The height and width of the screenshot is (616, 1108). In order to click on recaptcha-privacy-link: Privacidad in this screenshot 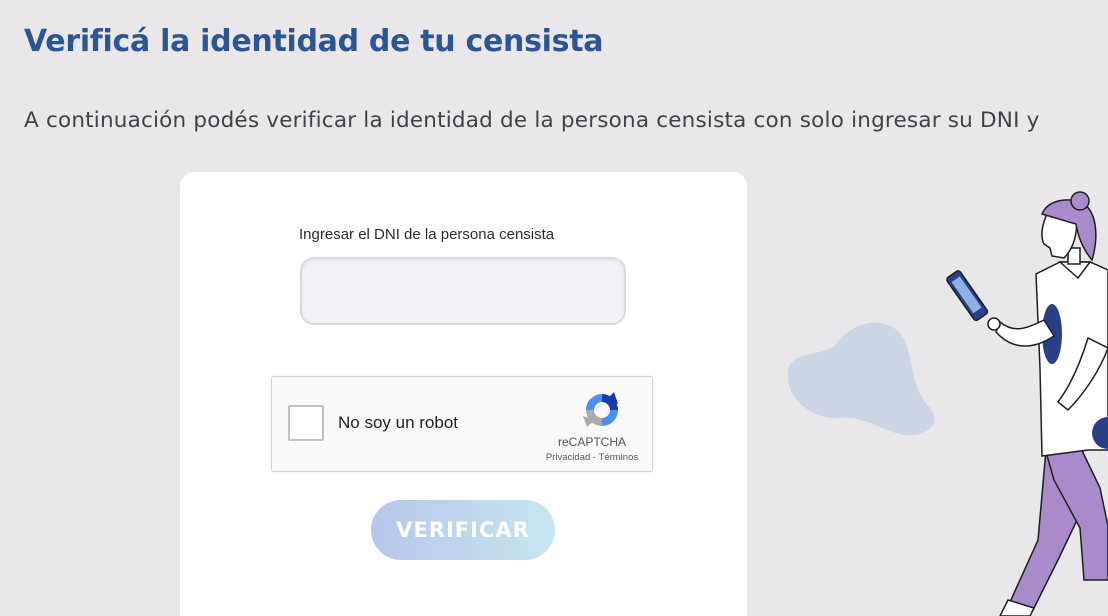, I will do `click(568, 457)`.